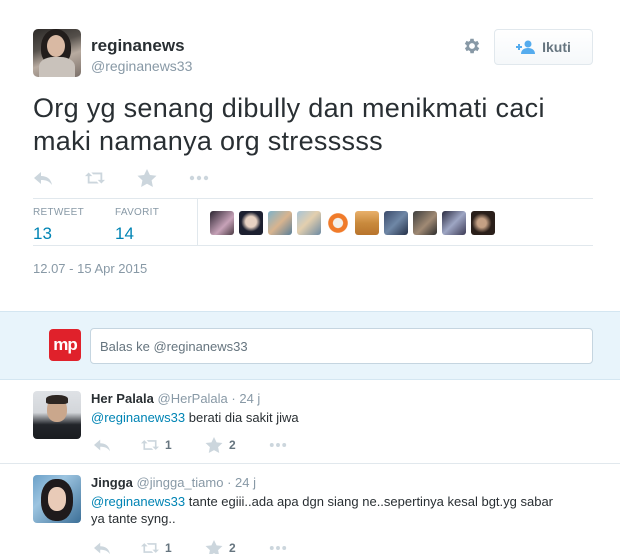  I want to click on reply-text: @reginanews33 berati dia sakit jiwa, so click(326, 417).